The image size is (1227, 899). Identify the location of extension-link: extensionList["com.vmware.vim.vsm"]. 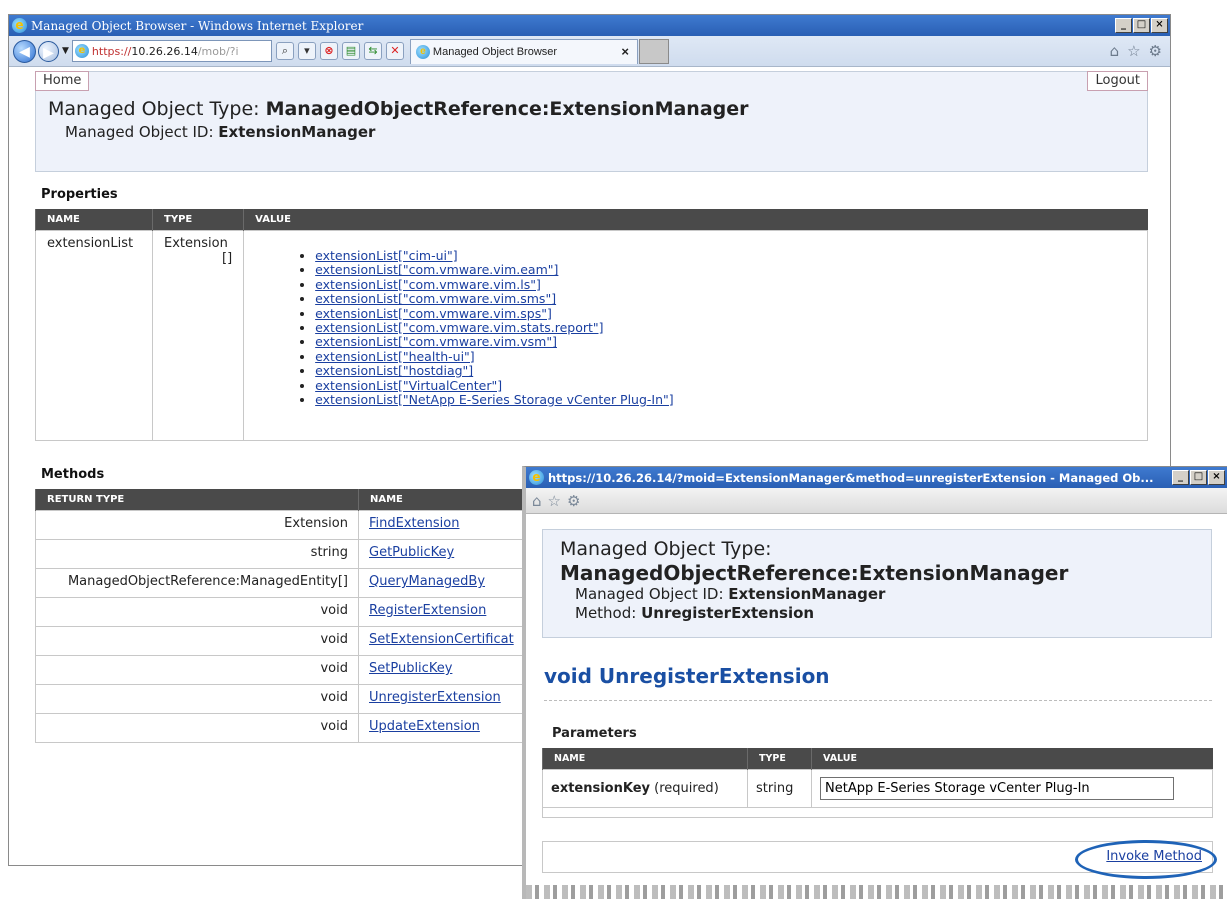
(436, 341).